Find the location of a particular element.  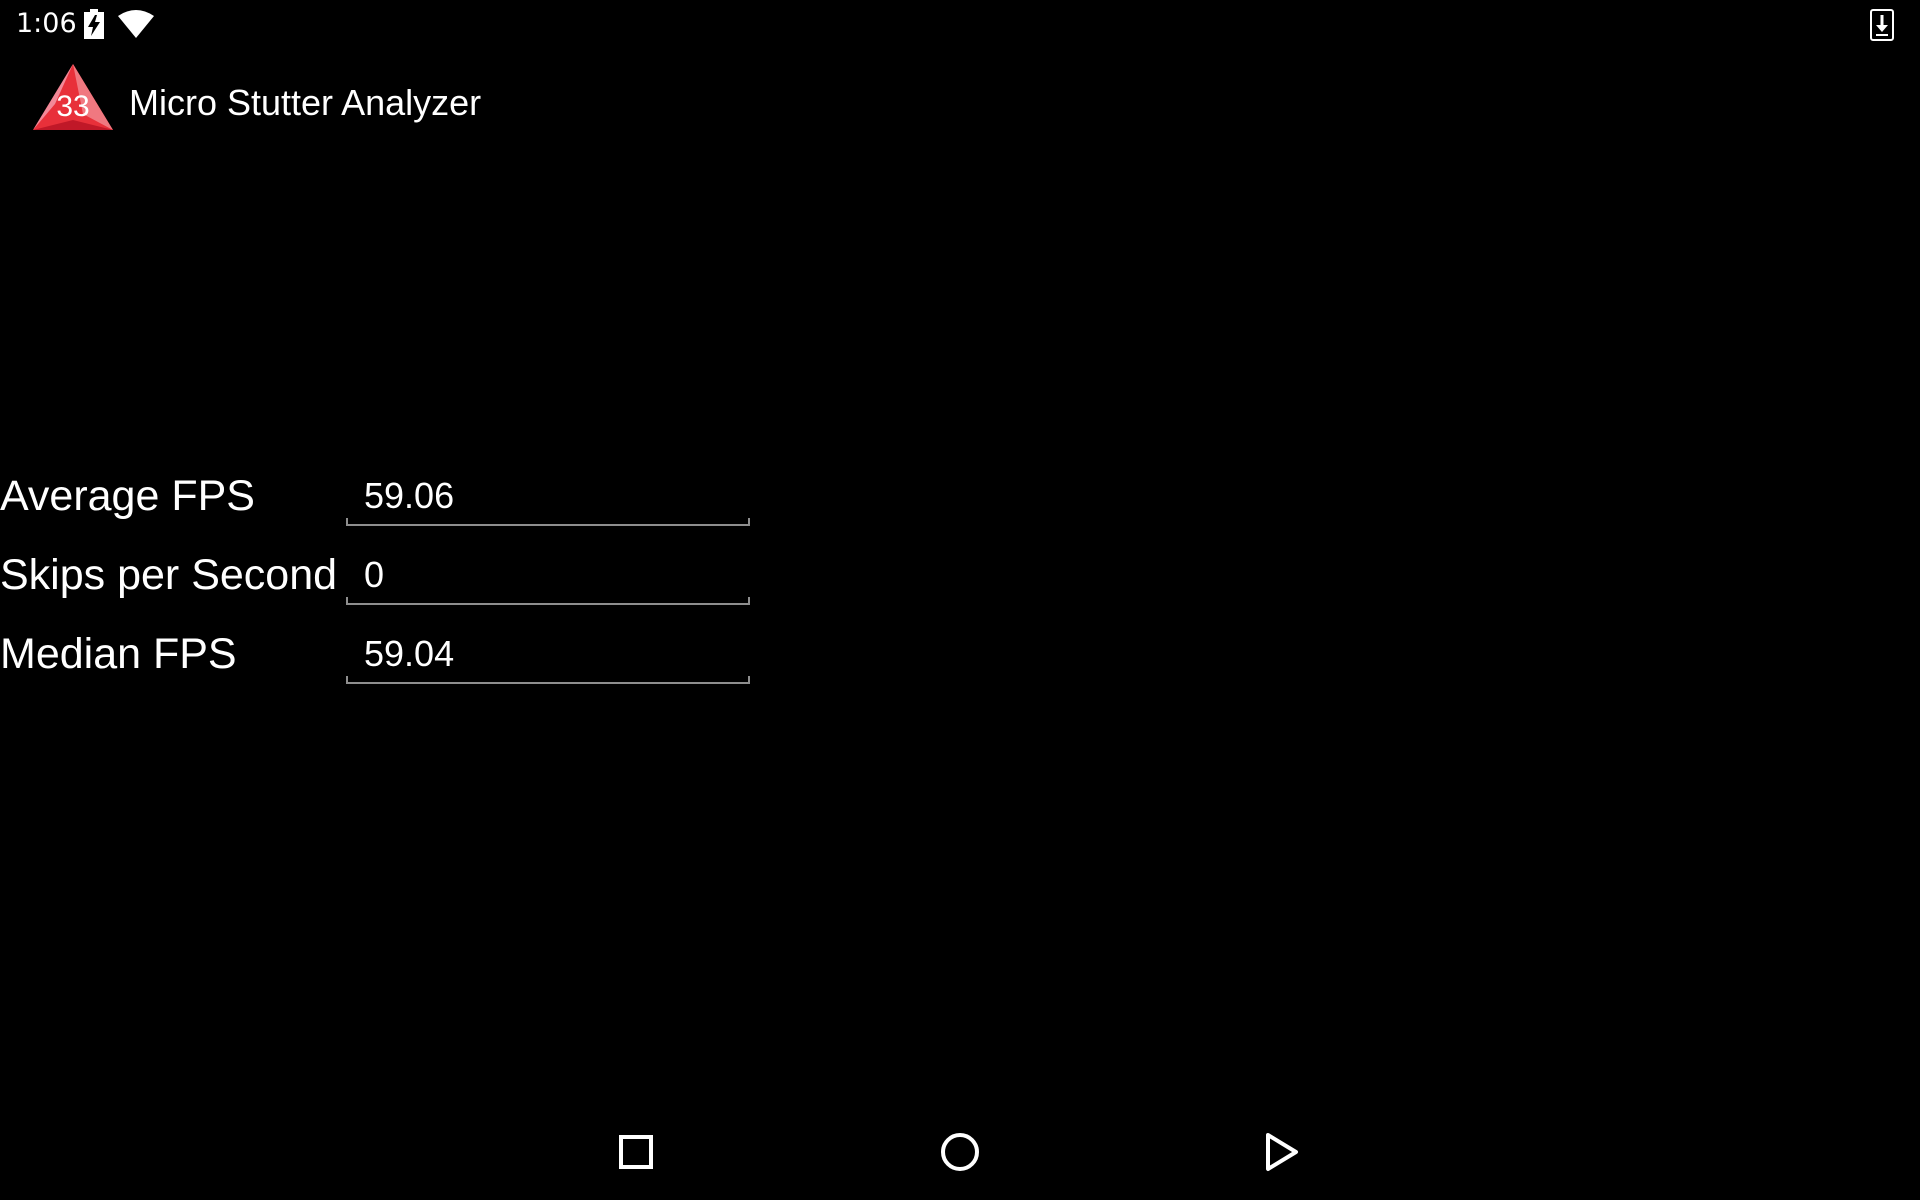

back-icon is located at coordinates (1282, 1152).